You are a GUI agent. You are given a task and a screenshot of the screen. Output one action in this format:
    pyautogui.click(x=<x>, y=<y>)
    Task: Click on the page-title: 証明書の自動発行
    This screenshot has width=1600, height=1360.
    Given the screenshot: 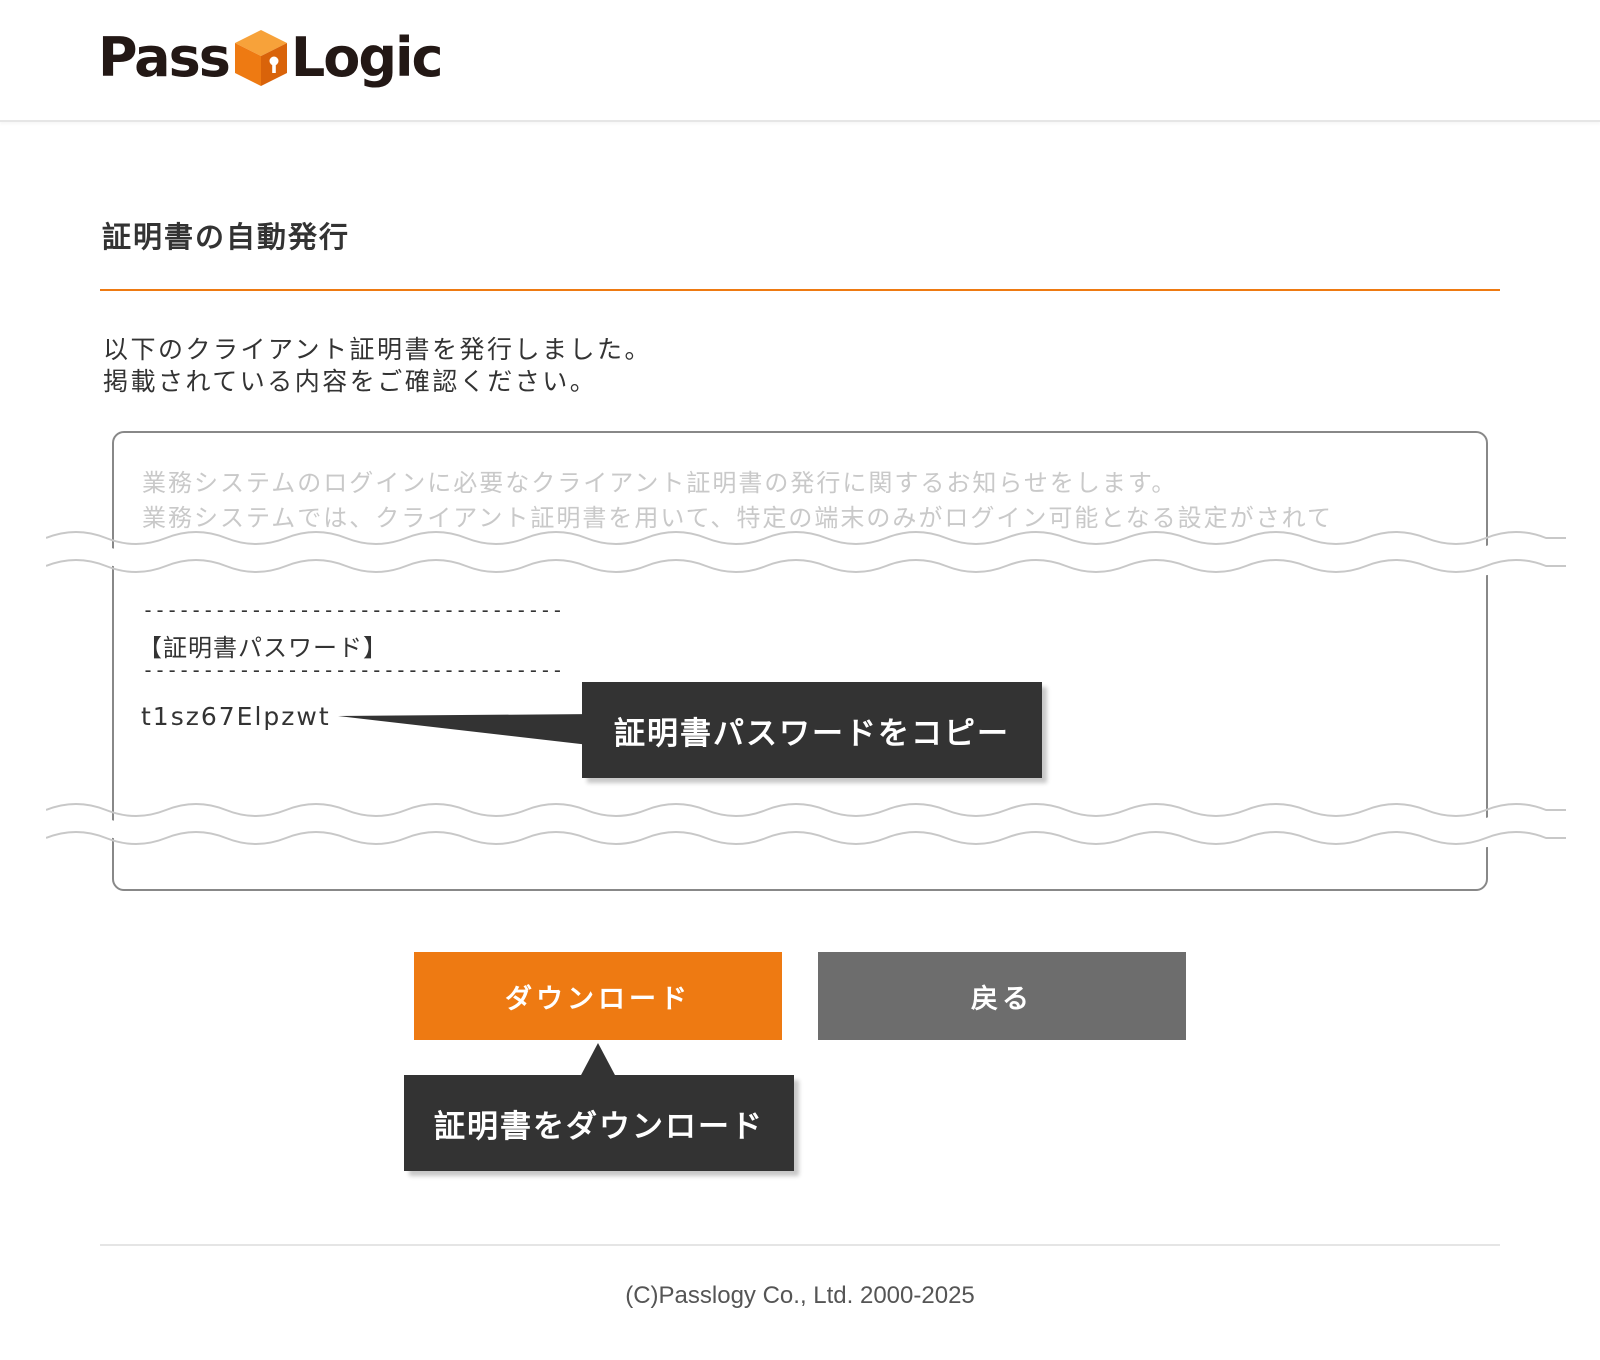 What is the action you would take?
    pyautogui.click(x=226, y=237)
    